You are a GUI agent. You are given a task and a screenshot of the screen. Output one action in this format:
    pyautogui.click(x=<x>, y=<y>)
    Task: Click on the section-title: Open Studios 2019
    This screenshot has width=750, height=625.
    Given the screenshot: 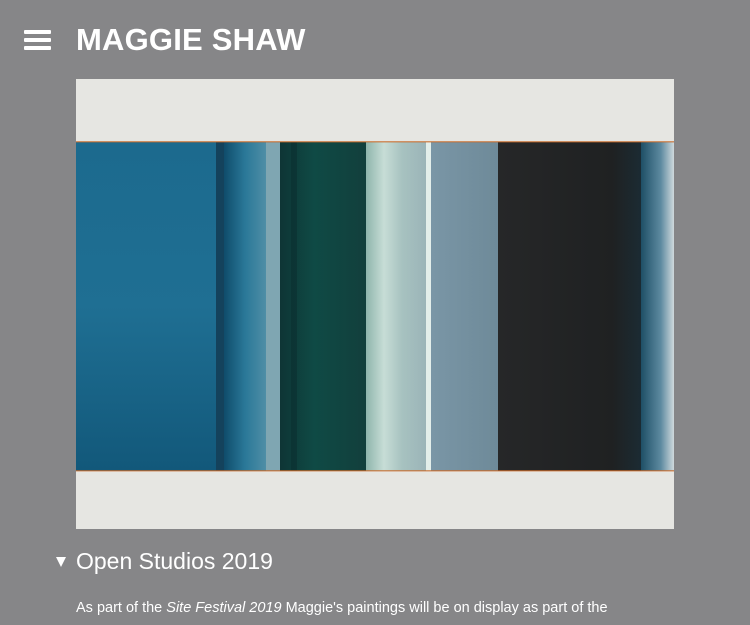 What is the action you would take?
    pyautogui.click(x=174, y=561)
    